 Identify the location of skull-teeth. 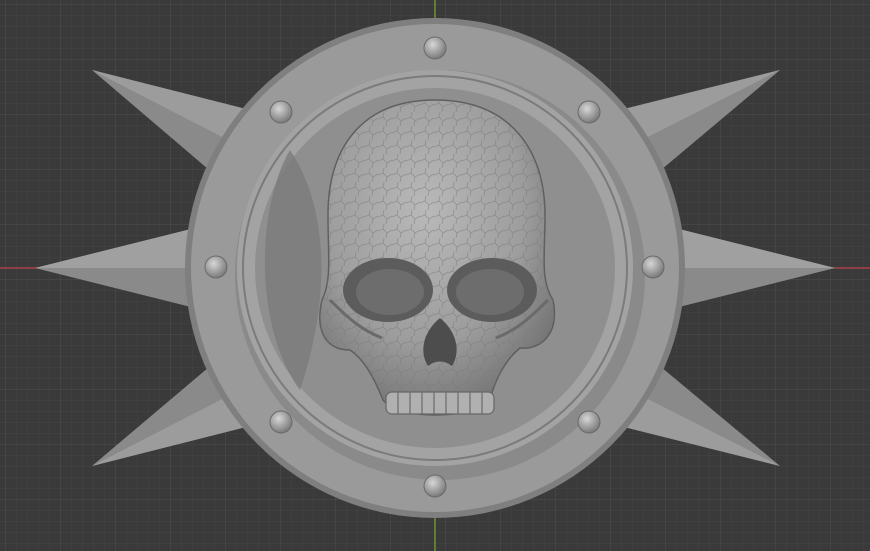
(440, 403).